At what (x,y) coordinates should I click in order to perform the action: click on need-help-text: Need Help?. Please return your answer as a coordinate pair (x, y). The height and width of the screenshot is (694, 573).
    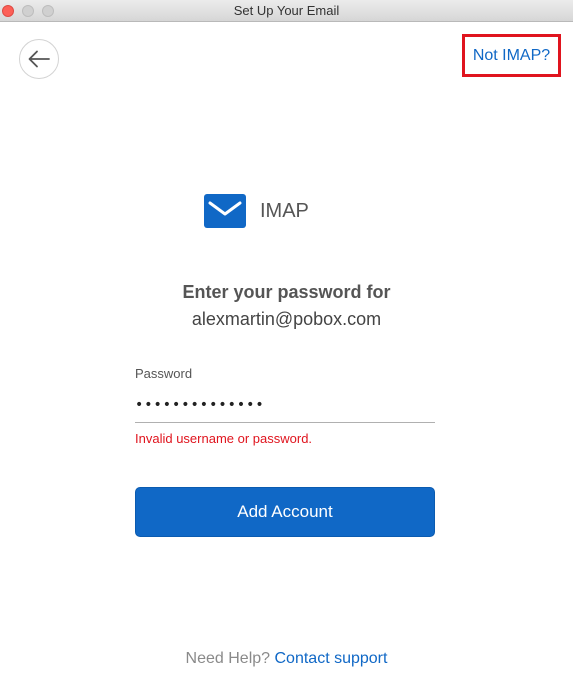
    Looking at the image, I should click on (228, 658).